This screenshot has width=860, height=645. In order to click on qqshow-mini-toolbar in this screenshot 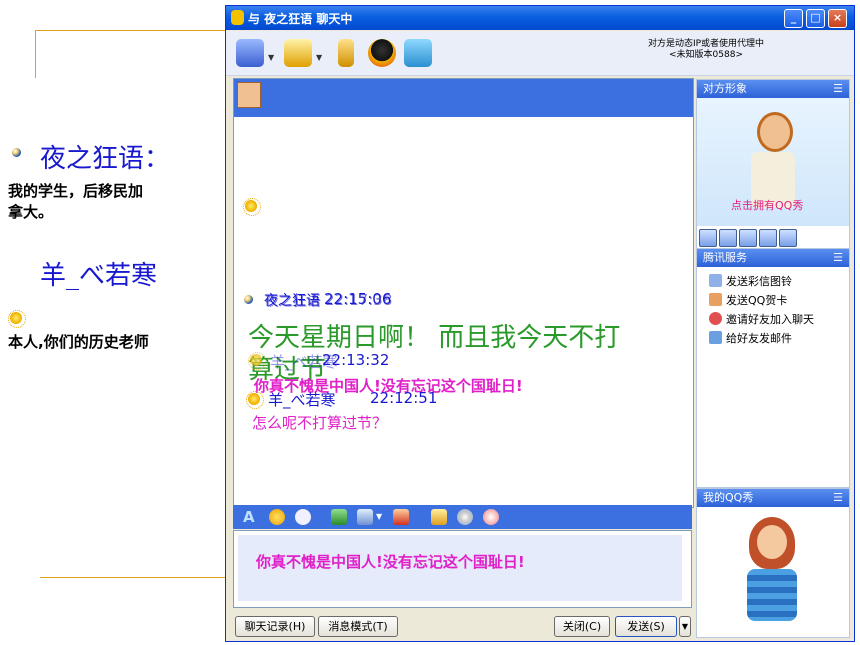, I will do `click(773, 238)`.